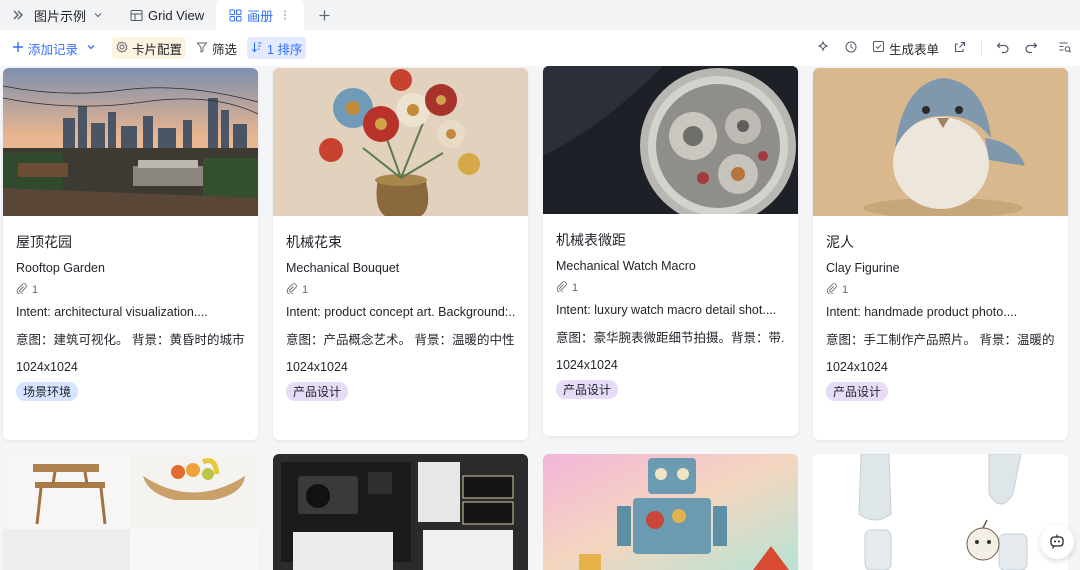  I want to click on undo-icon, so click(1003, 48).